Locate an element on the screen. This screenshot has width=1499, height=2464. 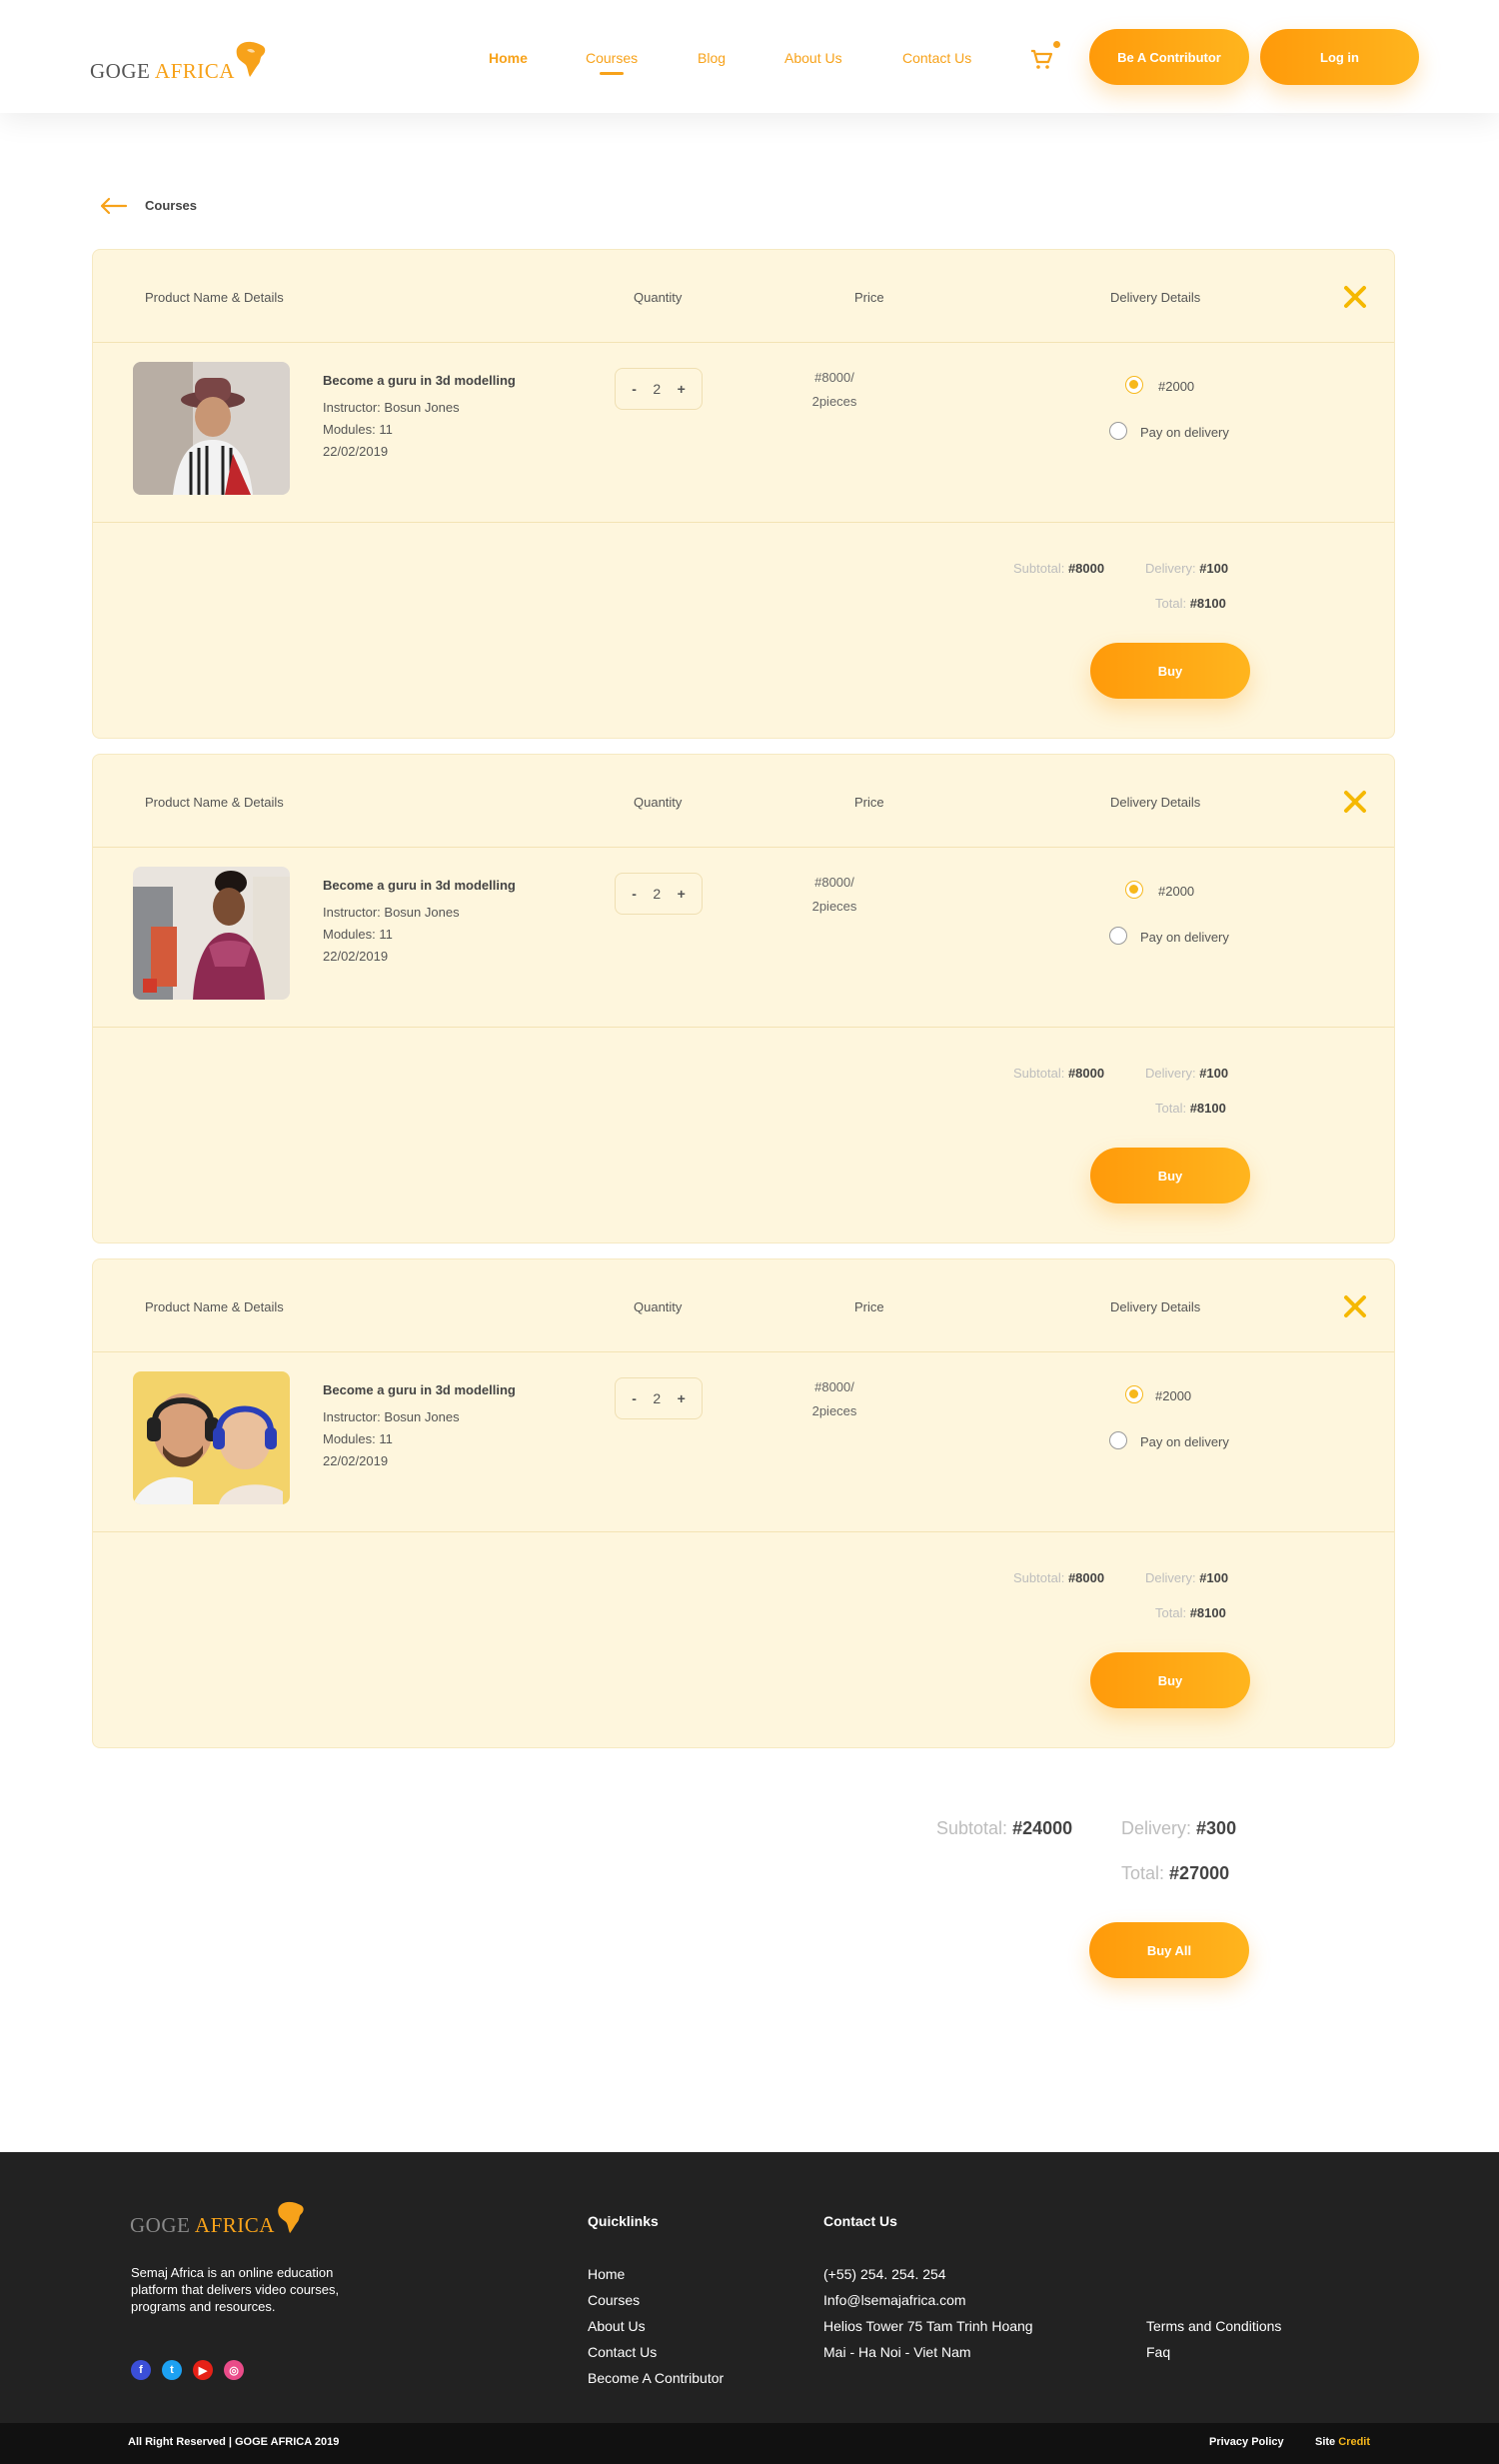
contact-phone: (+55) 254. 254. 254 is located at coordinates (884, 2274).